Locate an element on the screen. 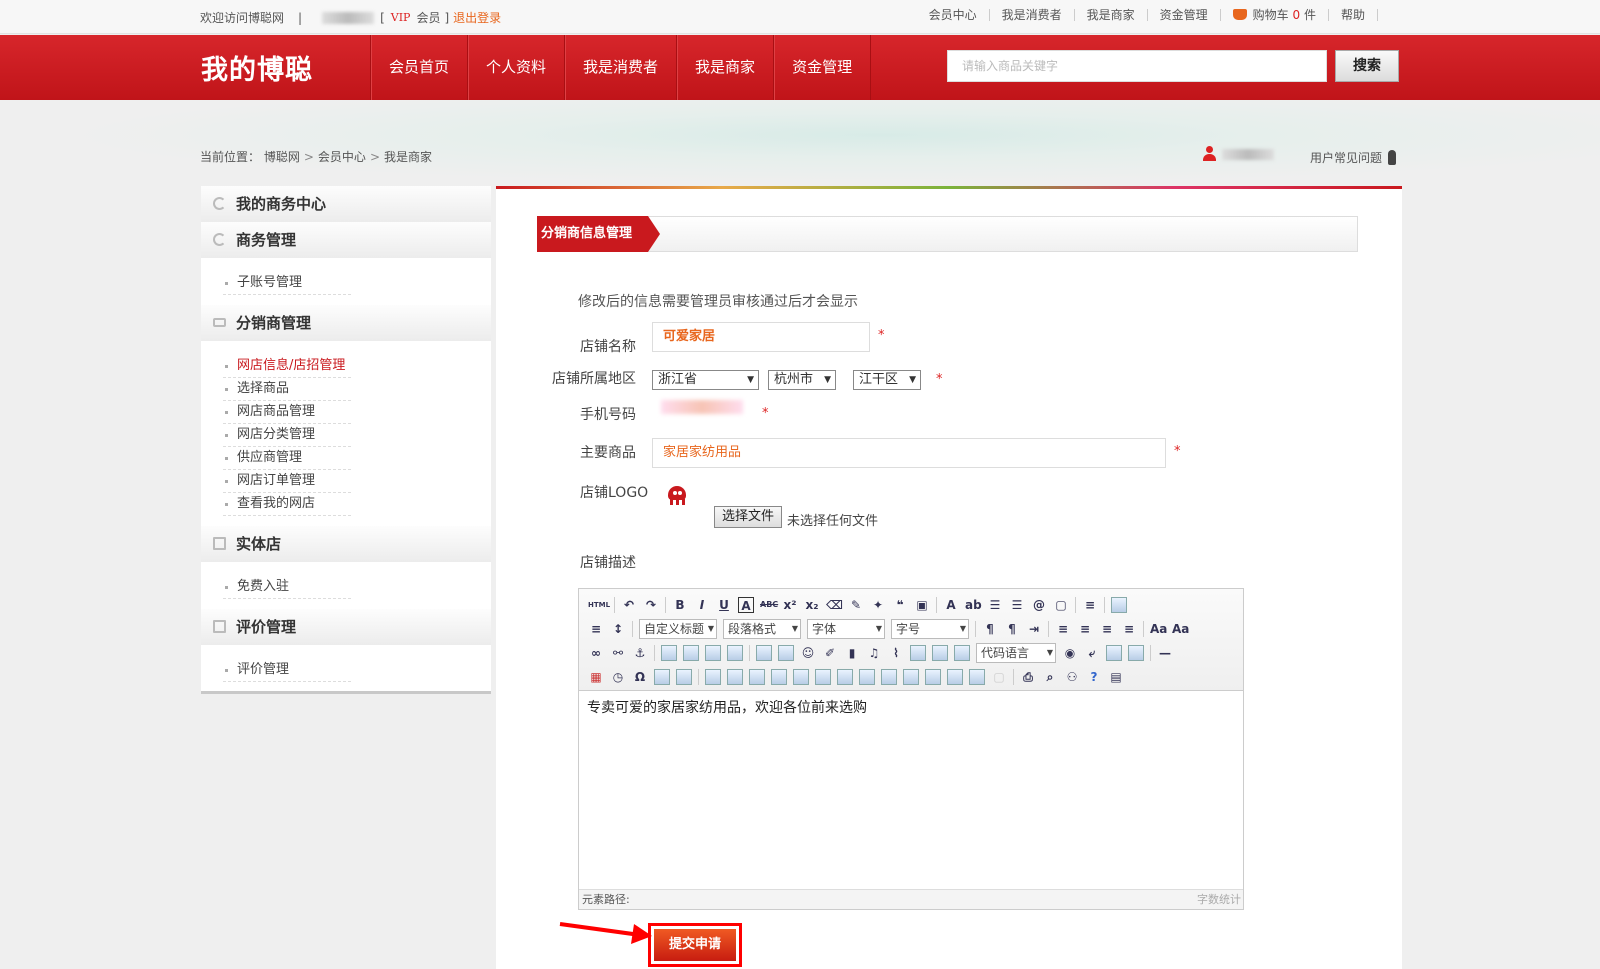 The width and height of the screenshot is (1600, 969). search-replace-icon is located at coordinates (662, 677).